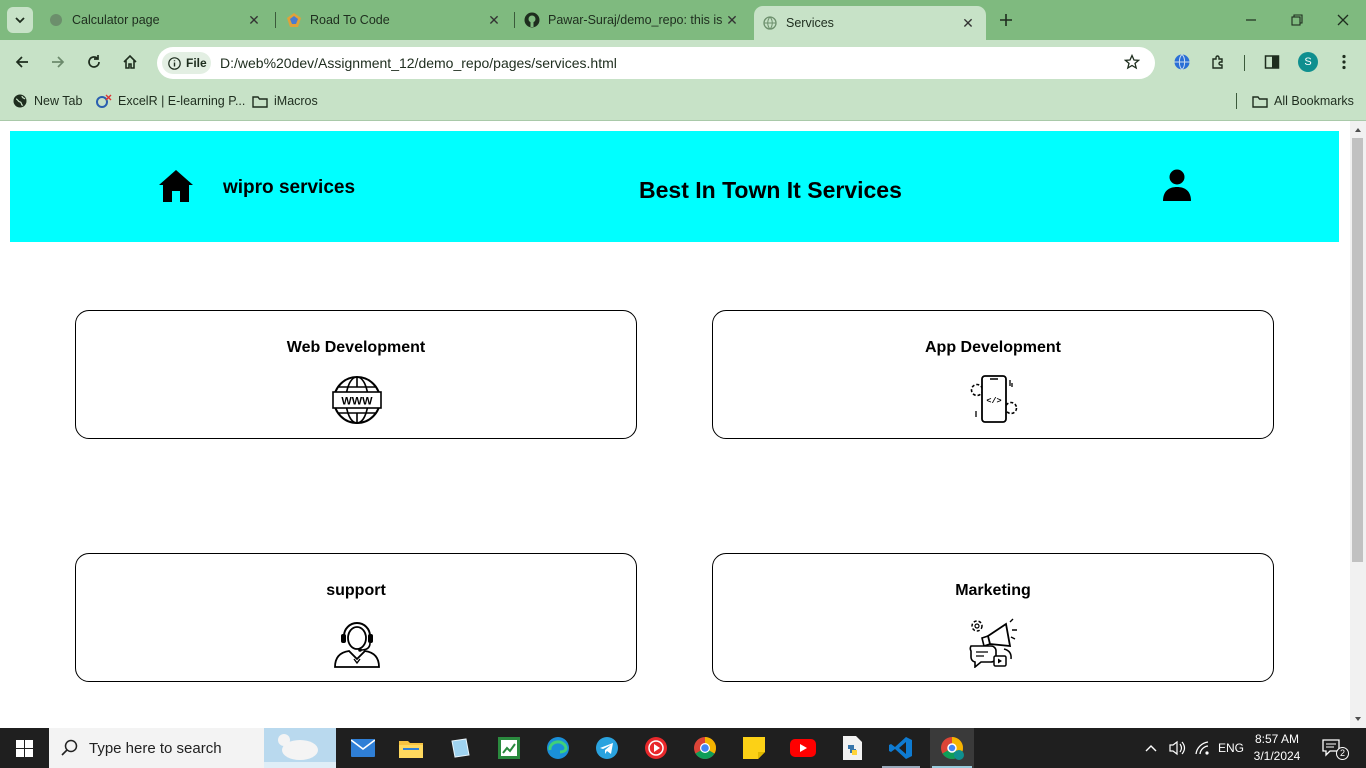 This screenshot has width=1366, height=768. Describe the element at coordinates (56, 20) in the screenshot. I see `default-page-icon` at that location.